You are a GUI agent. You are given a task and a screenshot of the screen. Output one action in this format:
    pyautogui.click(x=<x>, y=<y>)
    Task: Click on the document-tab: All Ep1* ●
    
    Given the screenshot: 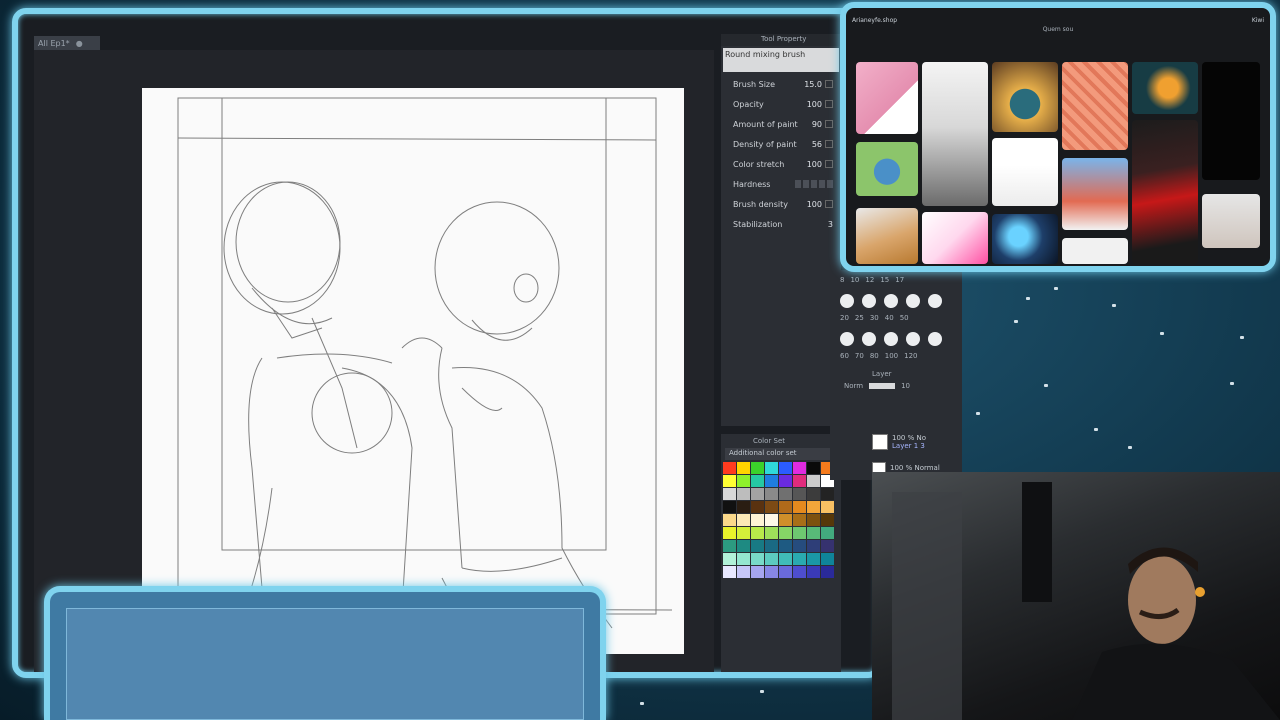 What is the action you would take?
    pyautogui.click(x=67, y=43)
    